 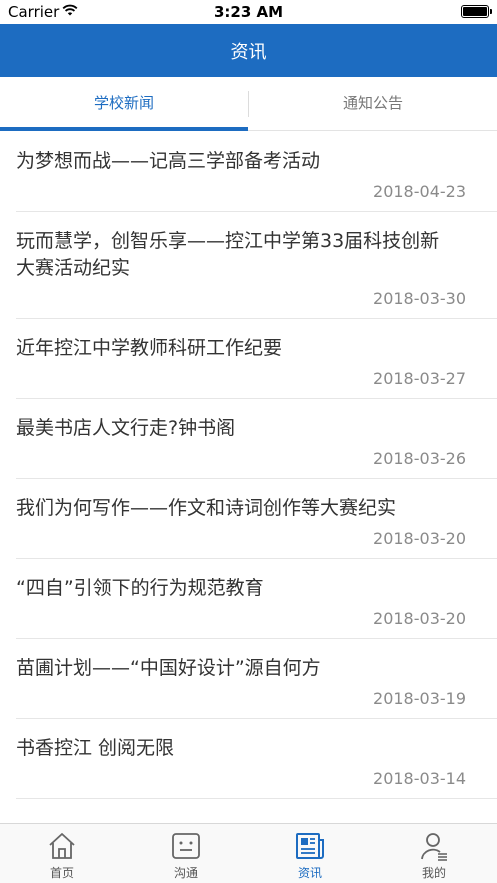 What do you see at coordinates (256, 759) in the screenshot?
I see `list-item: 书香控江 创阅无限 2018-03-14` at bounding box center [256, 759].